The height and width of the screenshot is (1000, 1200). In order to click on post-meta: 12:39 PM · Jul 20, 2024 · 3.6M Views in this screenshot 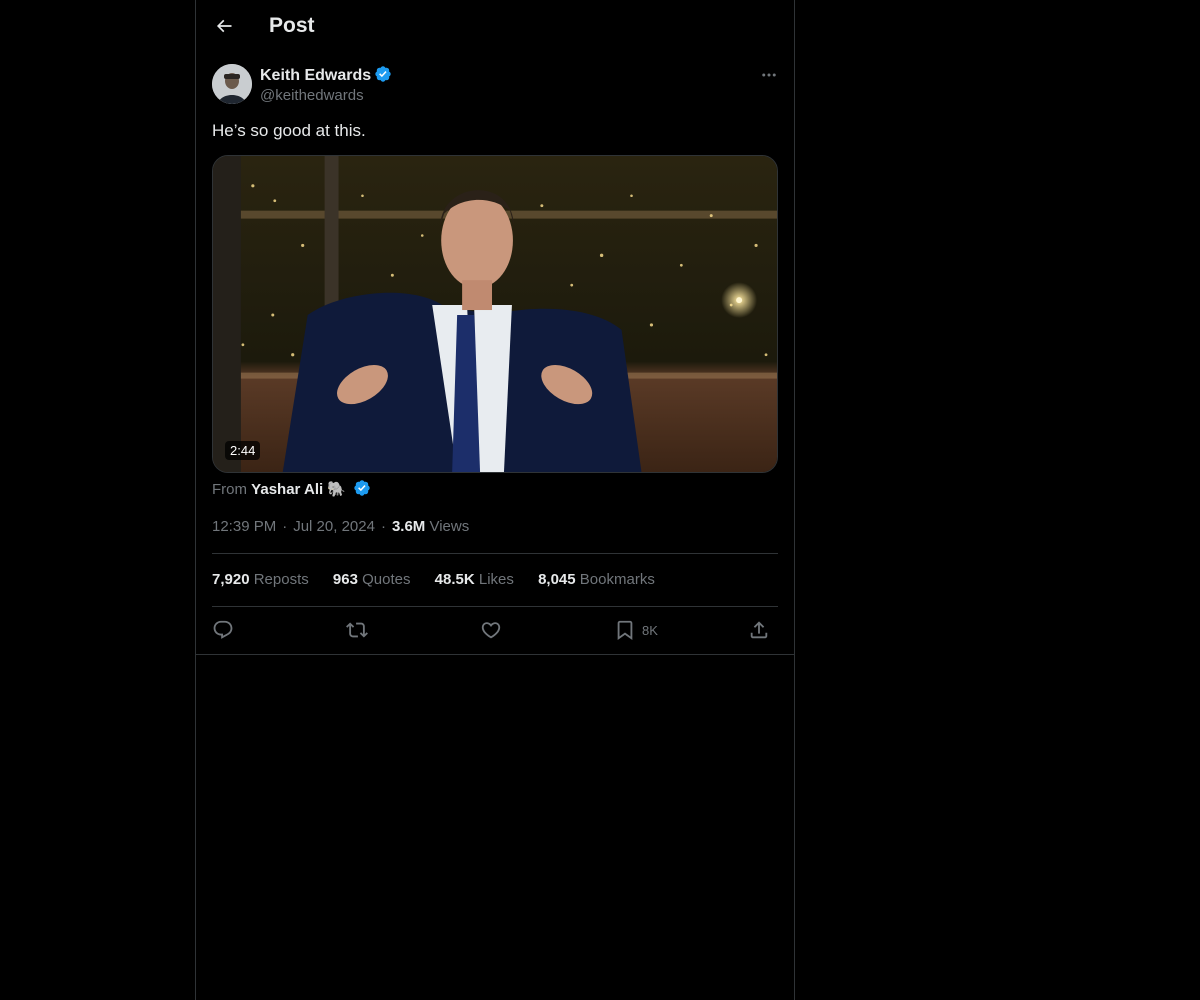, I will do `click(340, 526)`.